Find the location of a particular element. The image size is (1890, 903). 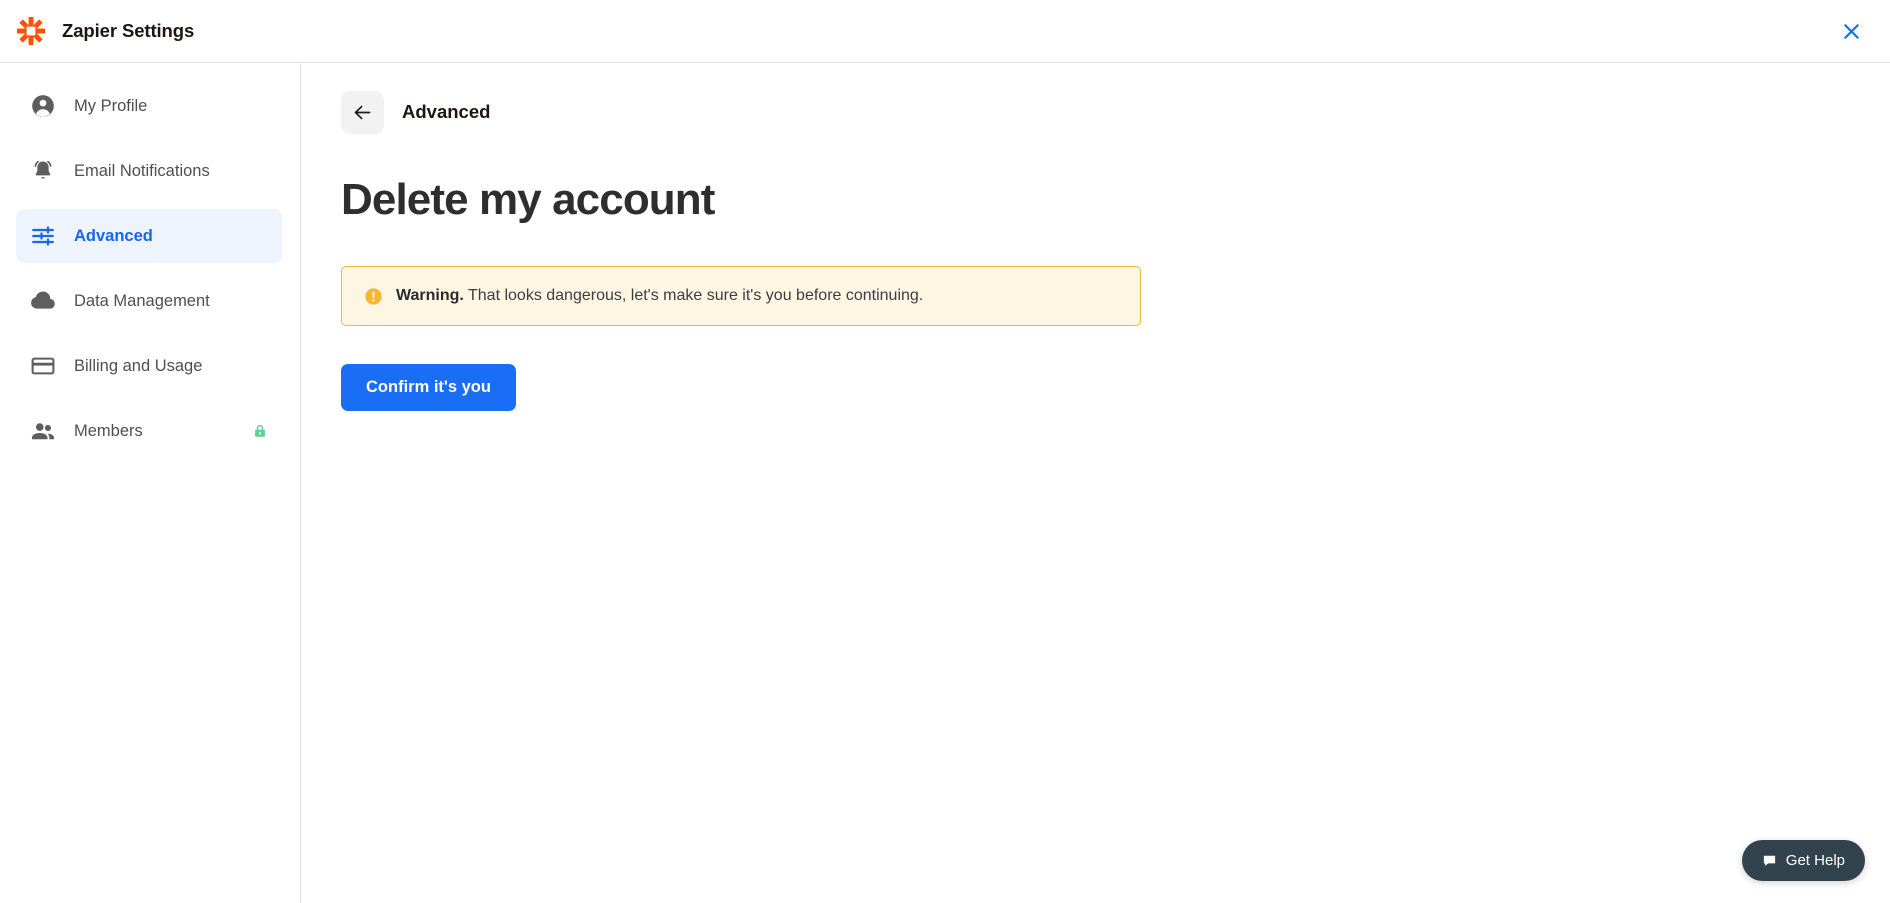

sidebar-item-my-profile: My Profile is located at coordinates (149, 106).